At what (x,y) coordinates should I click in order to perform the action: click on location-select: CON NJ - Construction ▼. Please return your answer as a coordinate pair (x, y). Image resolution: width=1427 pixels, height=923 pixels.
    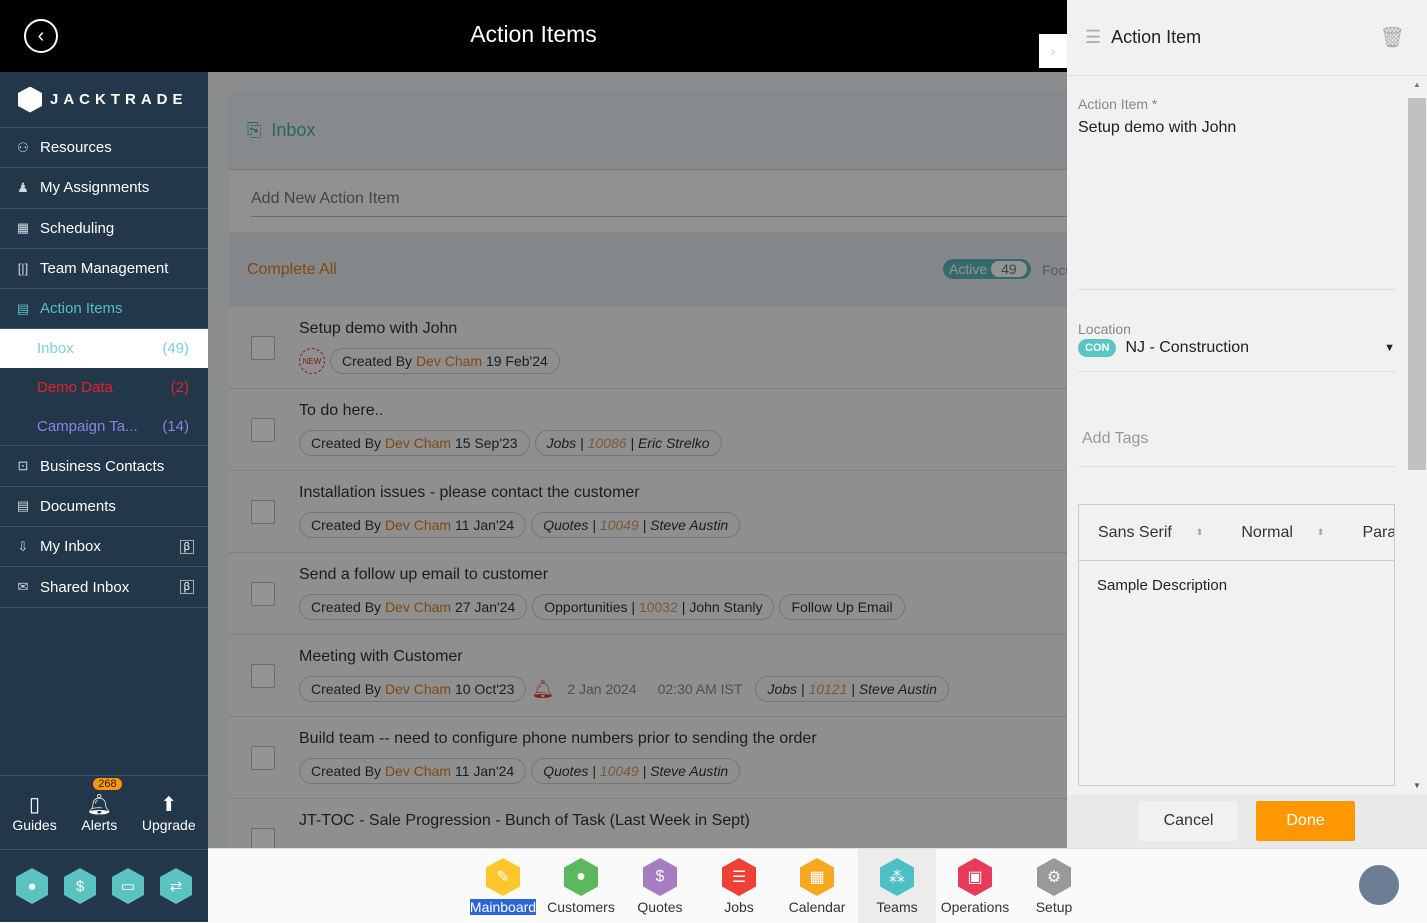
    Looking at the image, I should click on (1236, 348).